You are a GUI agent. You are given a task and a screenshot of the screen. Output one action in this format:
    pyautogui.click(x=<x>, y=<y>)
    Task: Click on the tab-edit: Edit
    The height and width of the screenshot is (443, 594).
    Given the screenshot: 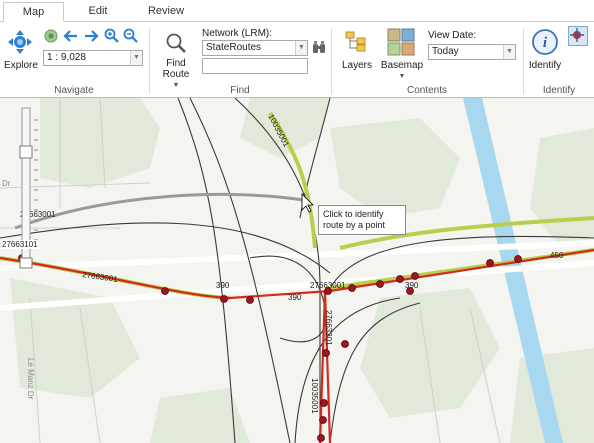 What is the action you would take?
    pyautogui.click(x=98, y=12)
    